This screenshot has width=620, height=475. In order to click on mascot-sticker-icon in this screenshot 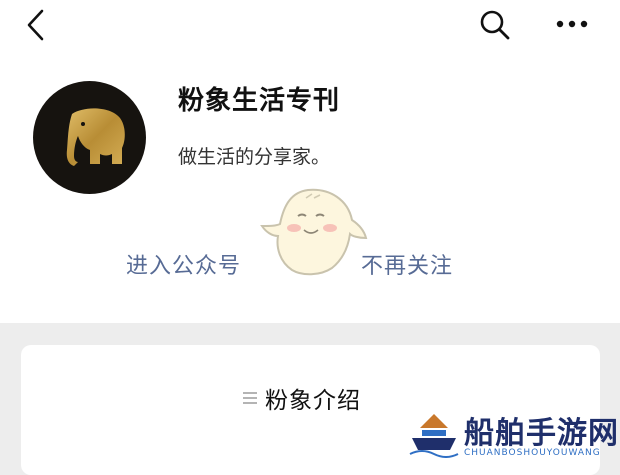, I will do `click(314, 232)`.